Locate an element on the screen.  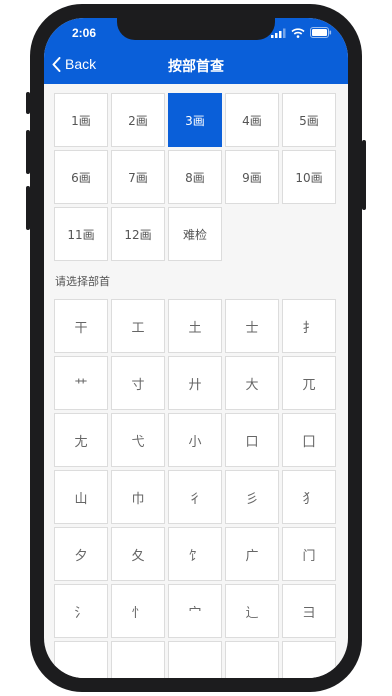
radical-cell: 山 is located at coordinates (81, 497).